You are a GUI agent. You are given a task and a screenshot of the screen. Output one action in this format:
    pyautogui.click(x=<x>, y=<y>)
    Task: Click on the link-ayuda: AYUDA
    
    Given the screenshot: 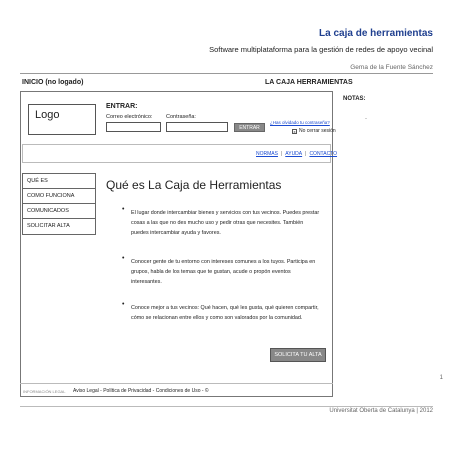 What is the action you would take?
    pyautogui.click(x=293, y=154)
    